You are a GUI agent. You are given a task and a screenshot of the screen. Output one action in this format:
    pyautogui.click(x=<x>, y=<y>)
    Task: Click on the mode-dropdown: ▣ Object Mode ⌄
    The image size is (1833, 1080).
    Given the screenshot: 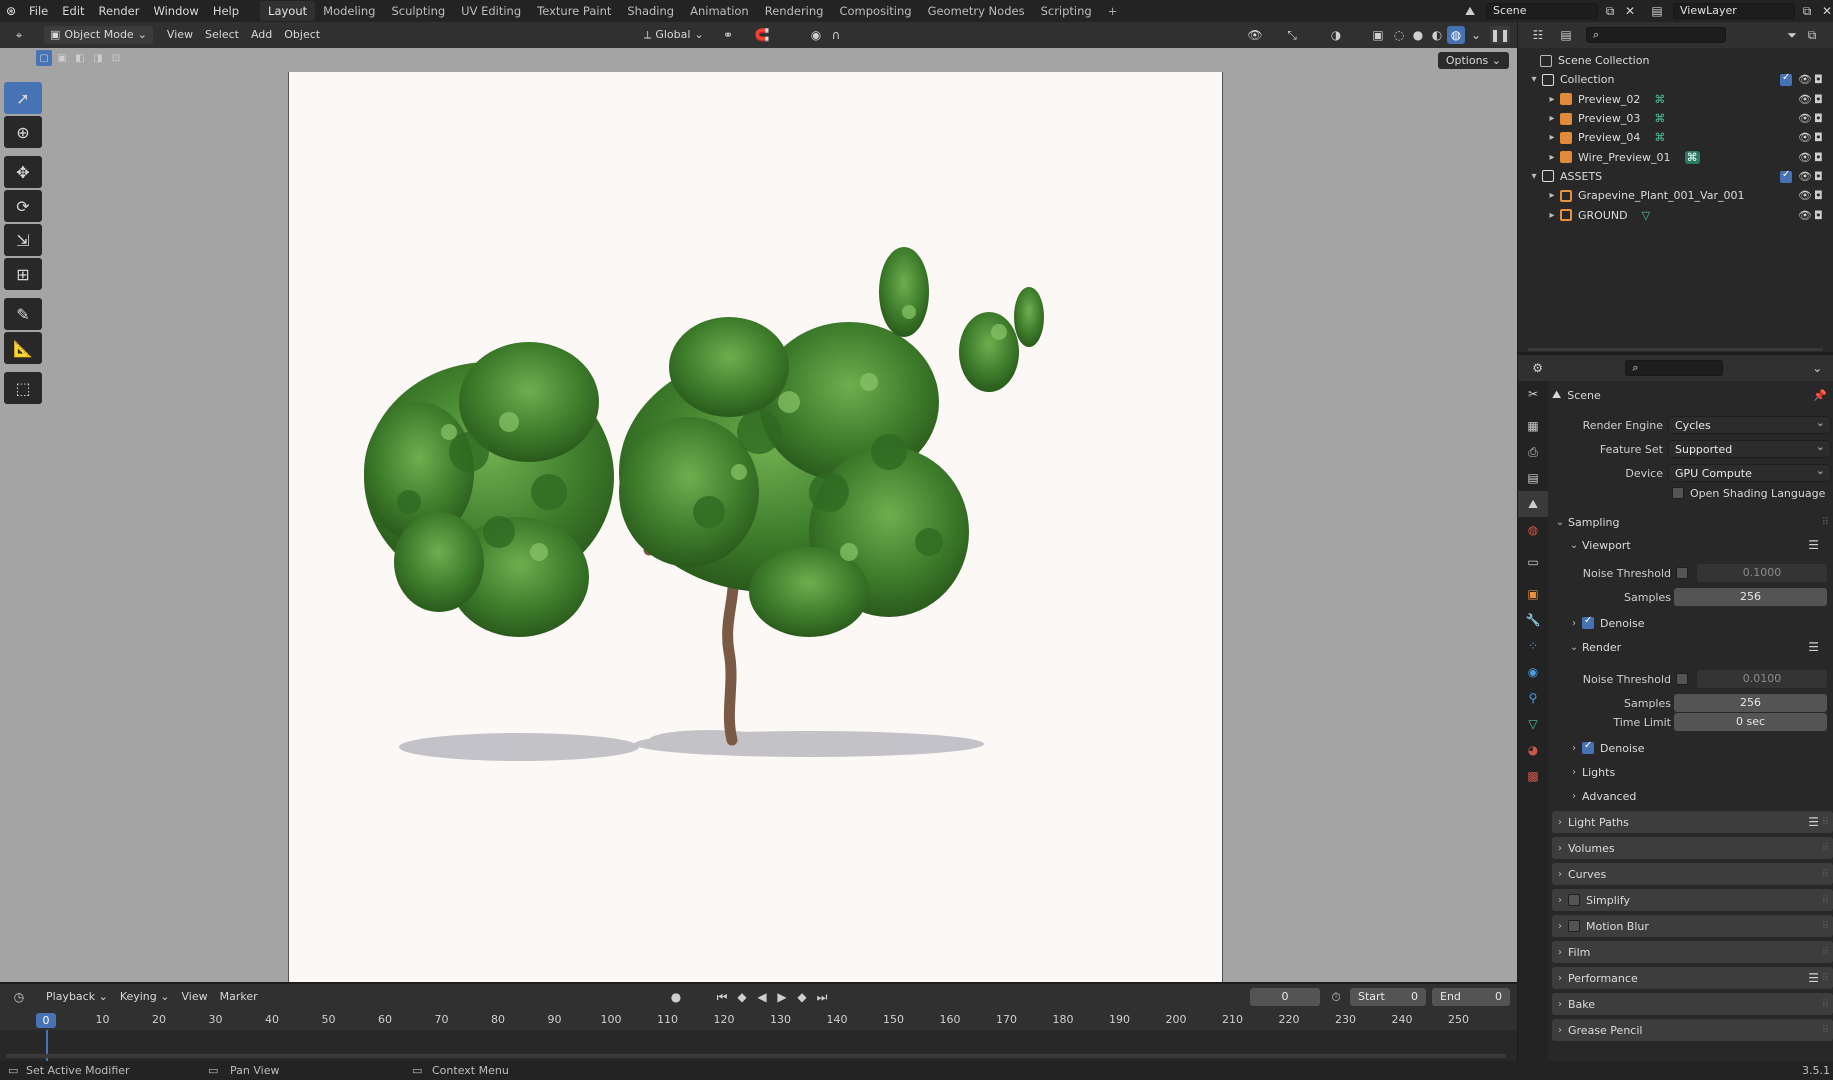 What is the action you would take?
    pyautogui.click(x=98, y=35)
    